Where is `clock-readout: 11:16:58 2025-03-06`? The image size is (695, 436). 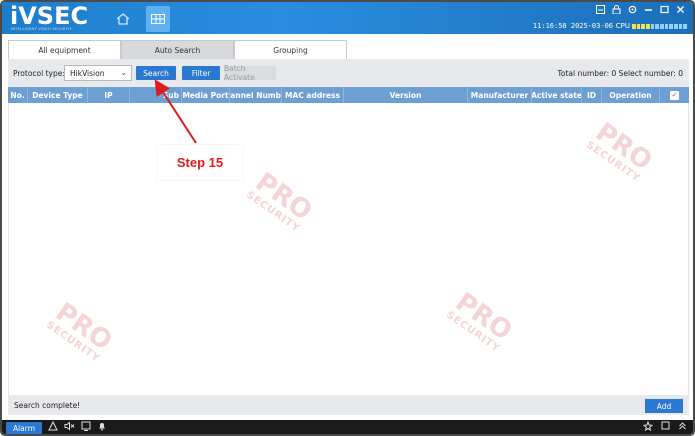 clock-readout: 11:16:58 2025-03-06 is located at coordinates (572, 26).